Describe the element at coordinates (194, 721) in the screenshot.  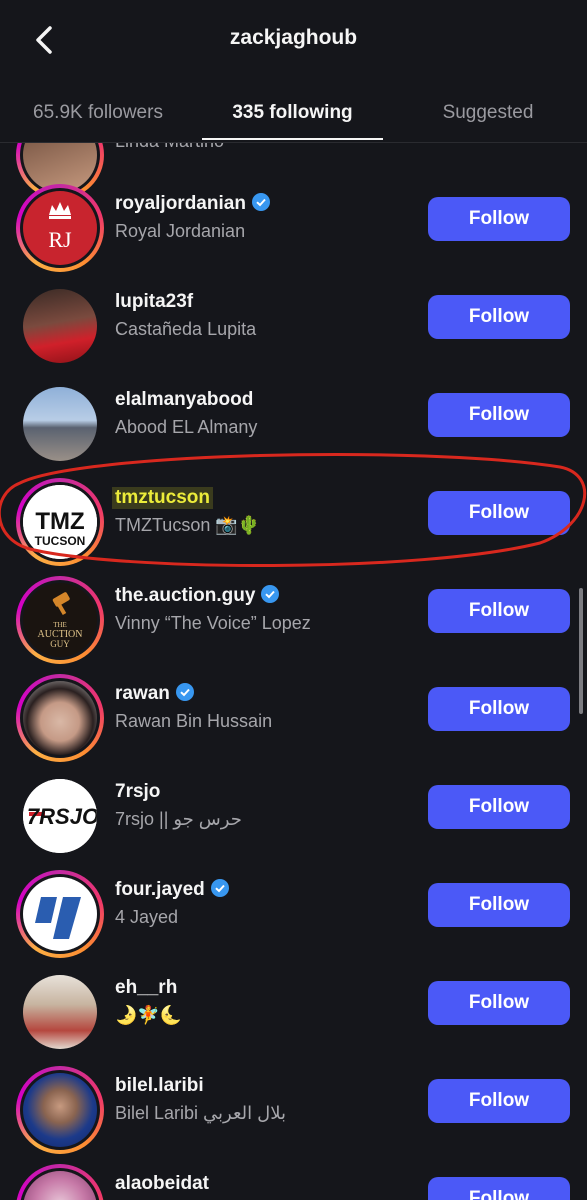
I see `full-name: Rawan Bin Hussain` at that location.